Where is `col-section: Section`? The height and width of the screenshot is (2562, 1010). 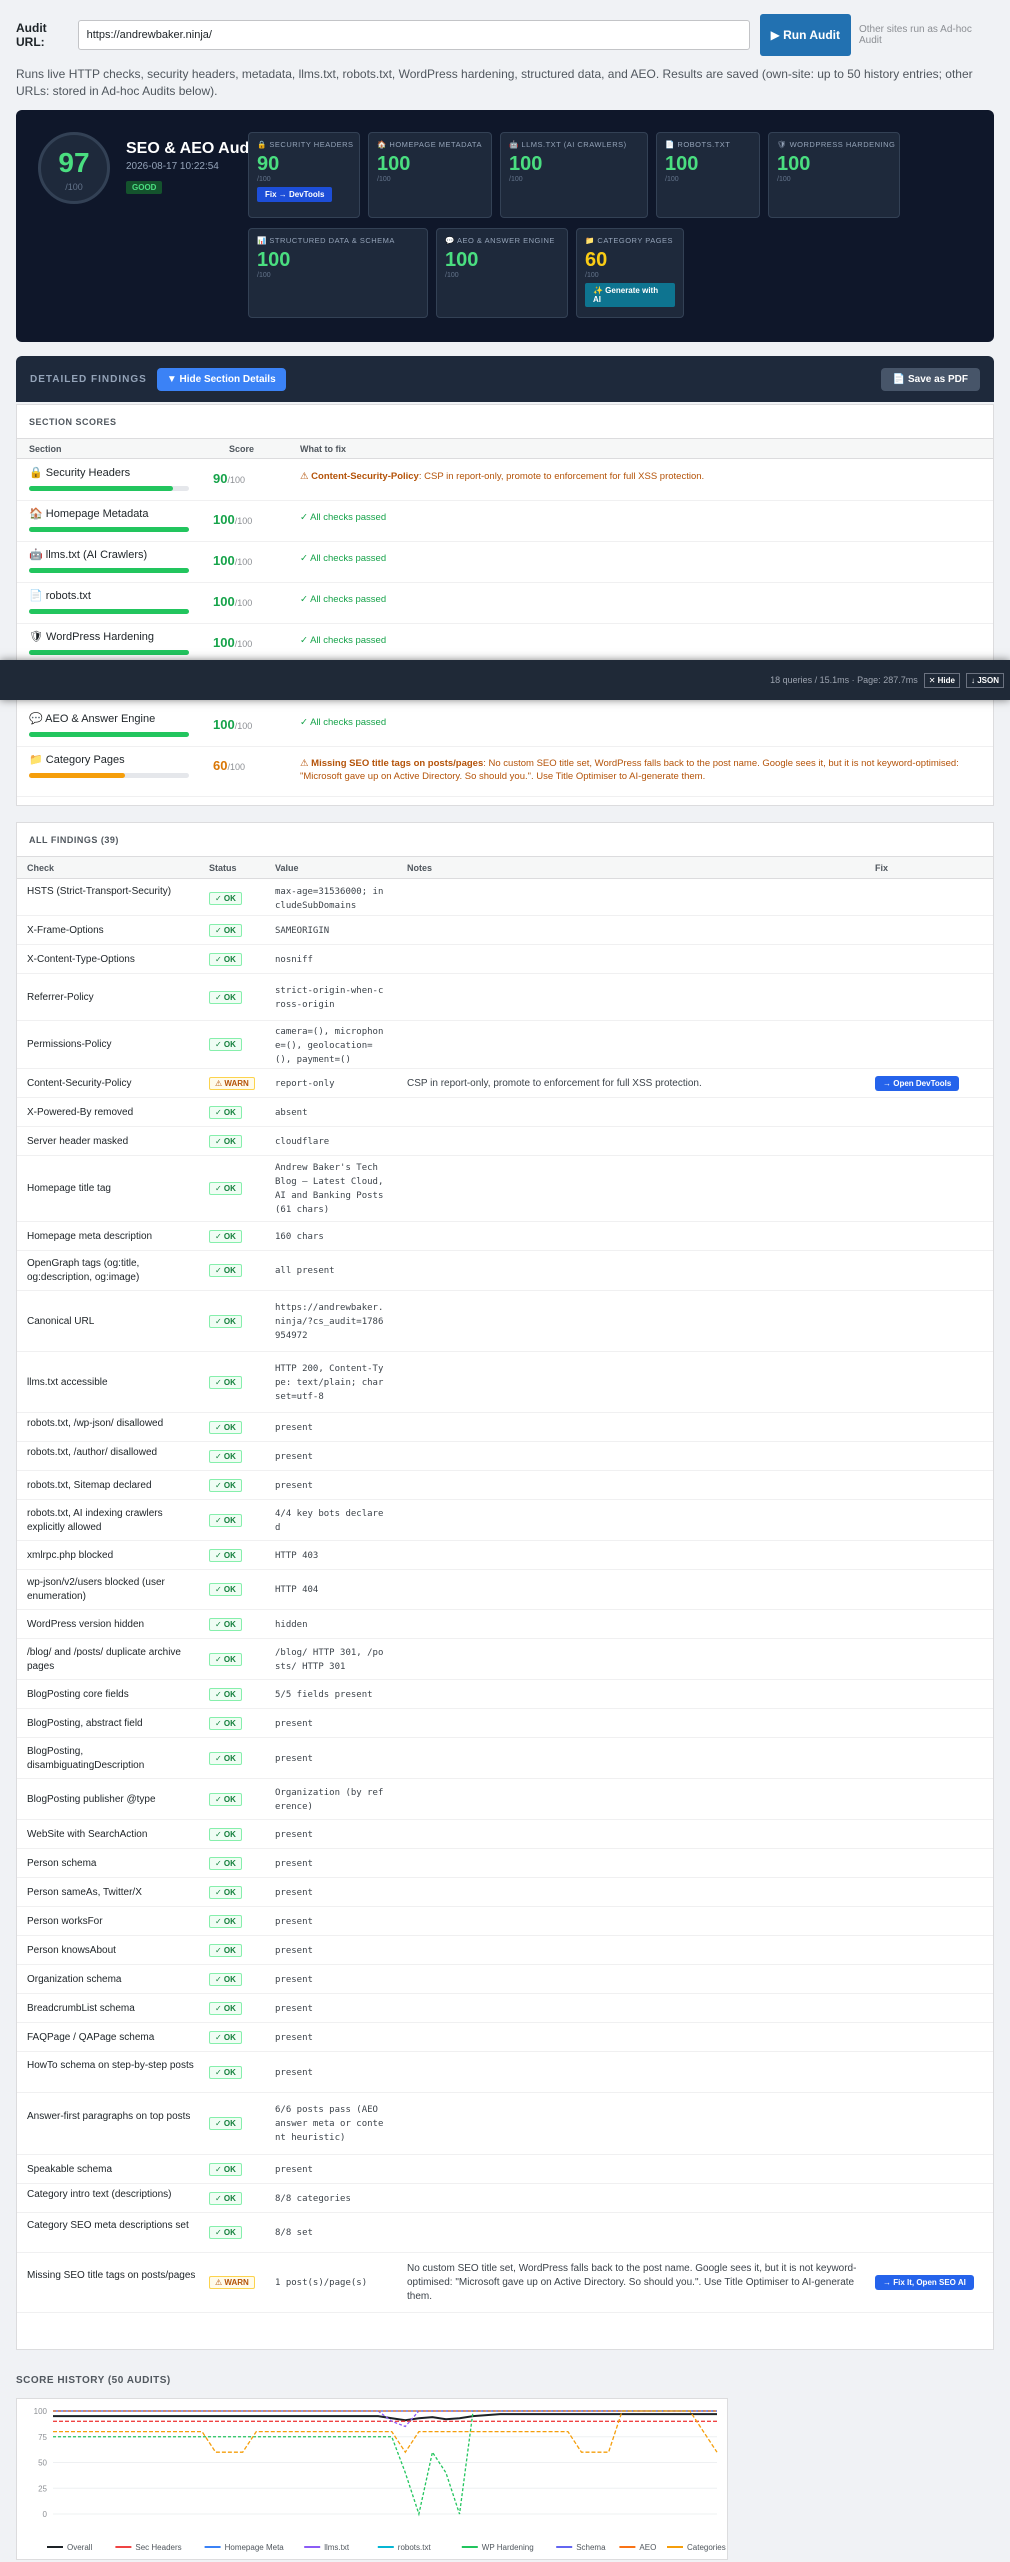 col-section: Section is located at coordinates (45, 448).